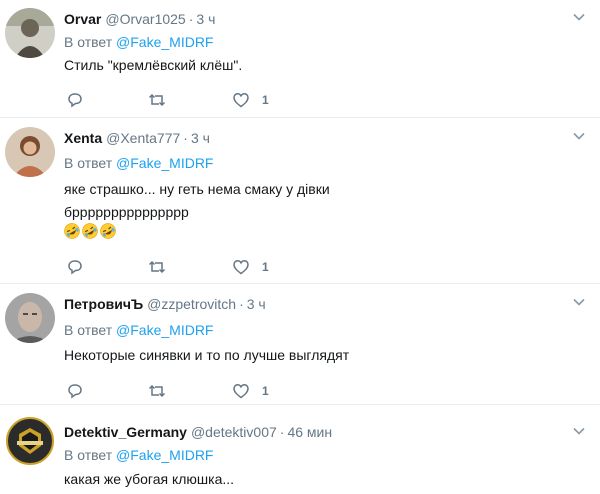  I want to click on author-name: Detektiv_Germany, so click(125, 432).